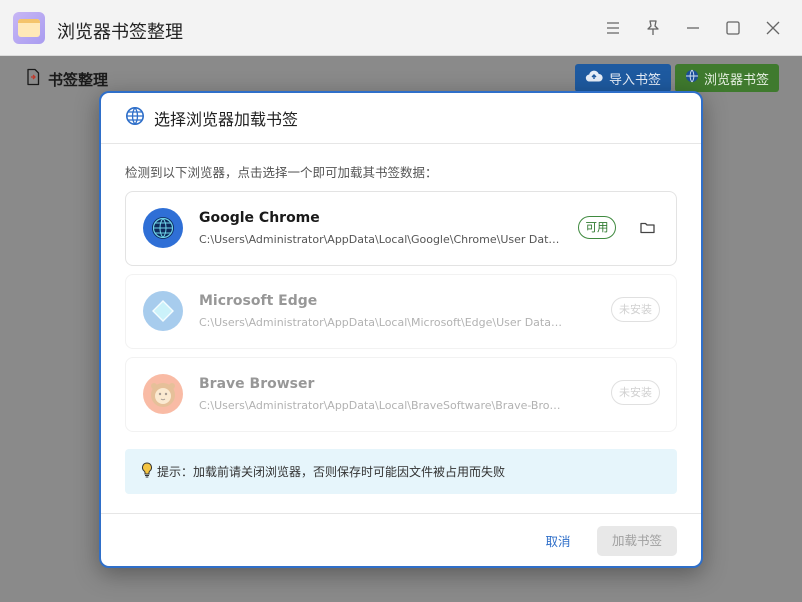 This screenshot has width=802, height=602. What do you see at coordinates (147, 471) in the screenshot?
I see `lightbulb-icon` at bounding box center [147, 471].